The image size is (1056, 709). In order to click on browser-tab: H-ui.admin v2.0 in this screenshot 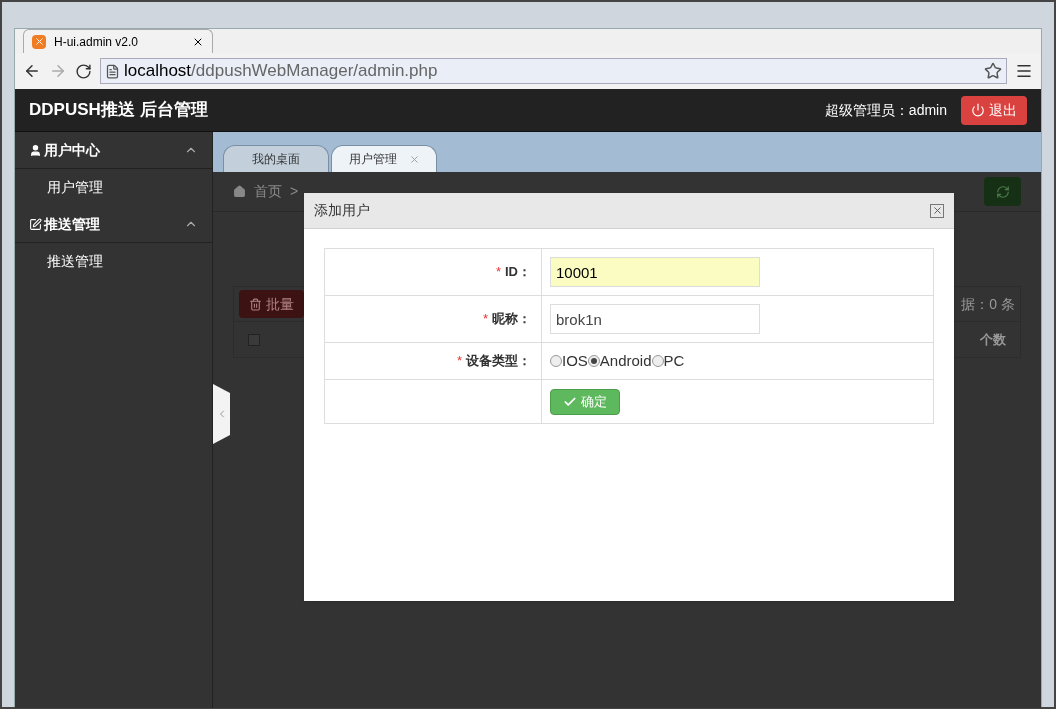, I will do `click(118, 41)`.